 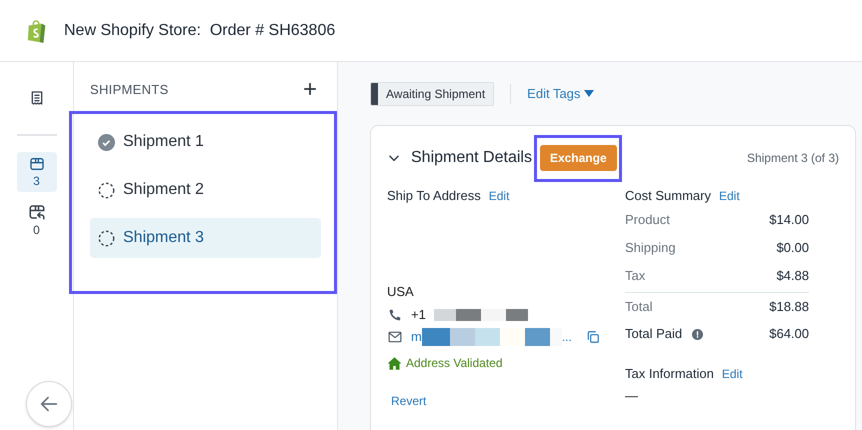 I want to click on cost-label: Total, so click(x=638, y=307).